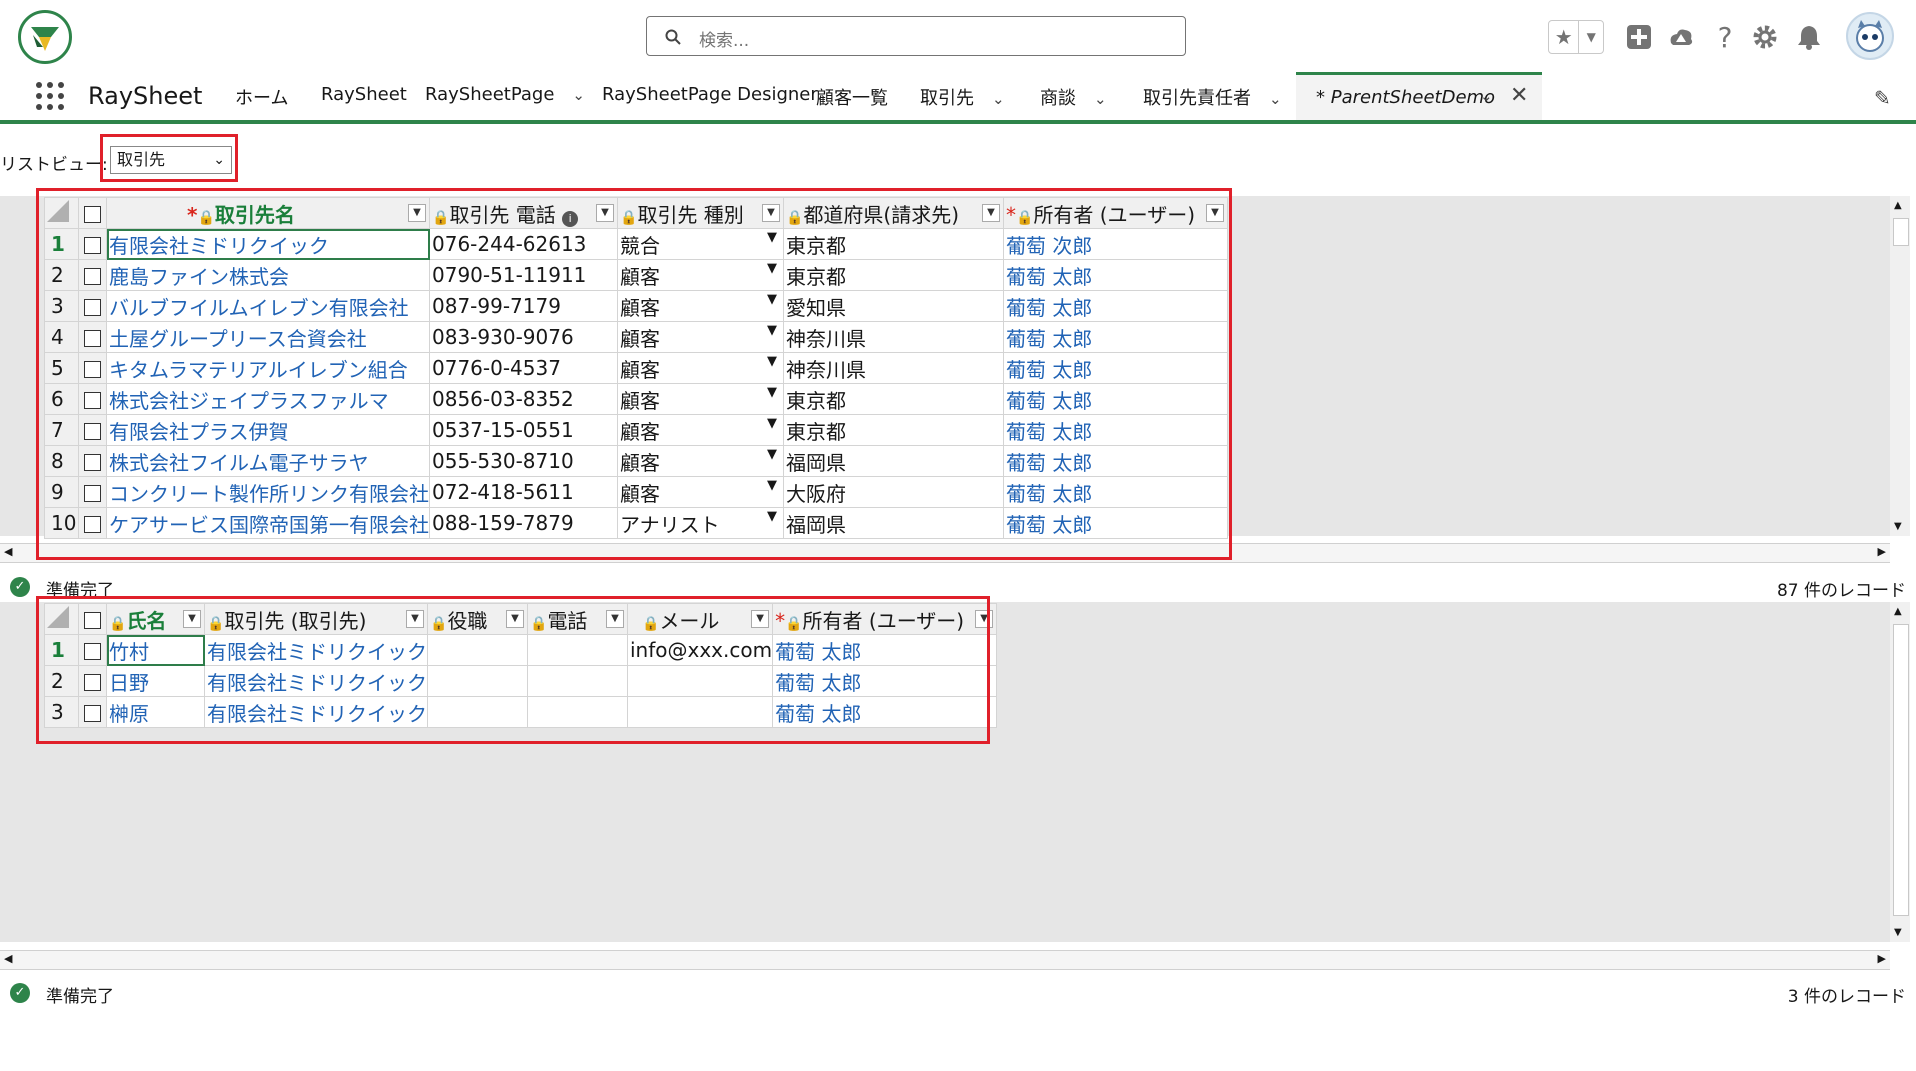  I want to click on gear-icon, so click(1765, 37).